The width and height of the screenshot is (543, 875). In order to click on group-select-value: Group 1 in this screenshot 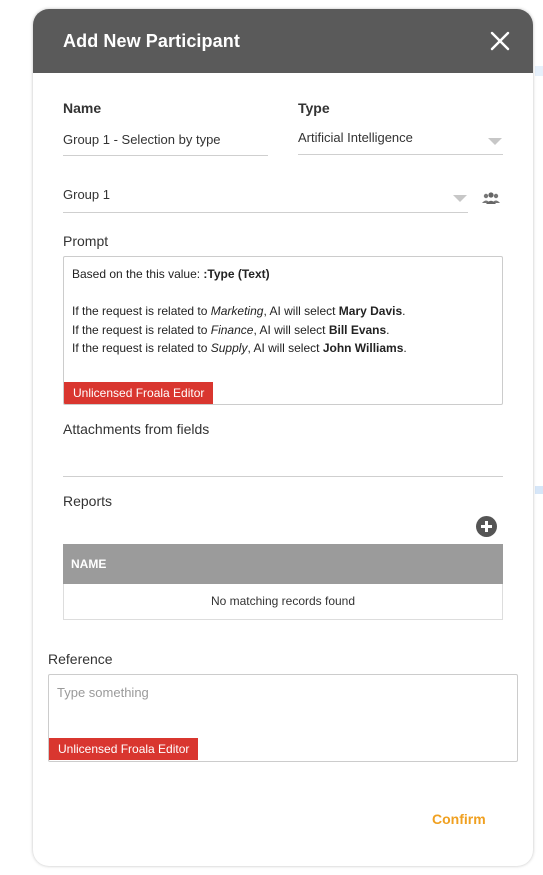, I will do `click(86, 194)`.